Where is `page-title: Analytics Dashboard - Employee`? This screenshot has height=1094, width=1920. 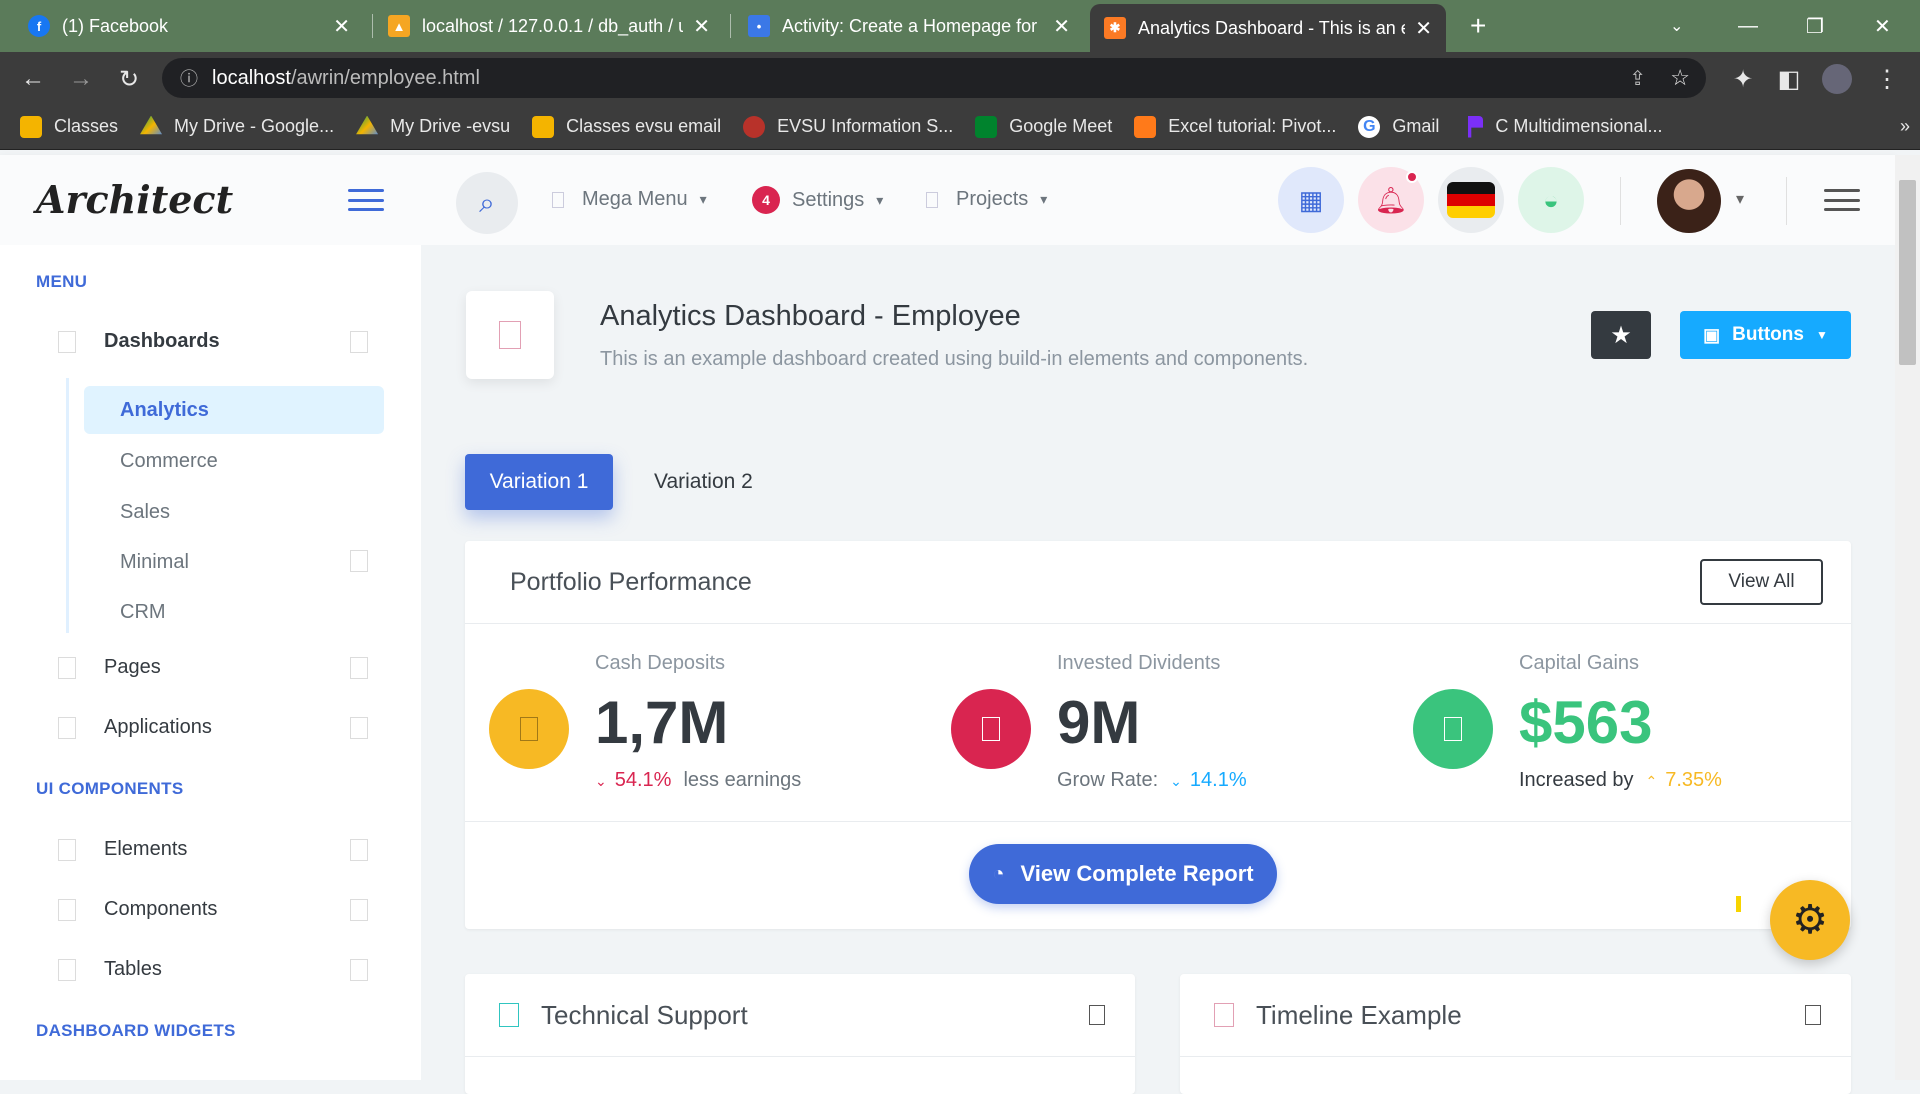
page-title: Analytics Dashboard - Employee is located at coordinates (810, 316).